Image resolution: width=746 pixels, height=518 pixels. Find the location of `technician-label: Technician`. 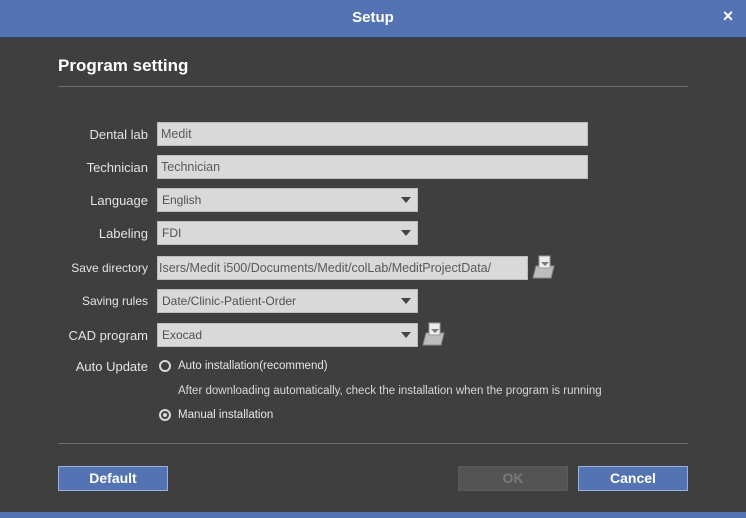

technician-label: Technician is located at coordinates (117, 167).